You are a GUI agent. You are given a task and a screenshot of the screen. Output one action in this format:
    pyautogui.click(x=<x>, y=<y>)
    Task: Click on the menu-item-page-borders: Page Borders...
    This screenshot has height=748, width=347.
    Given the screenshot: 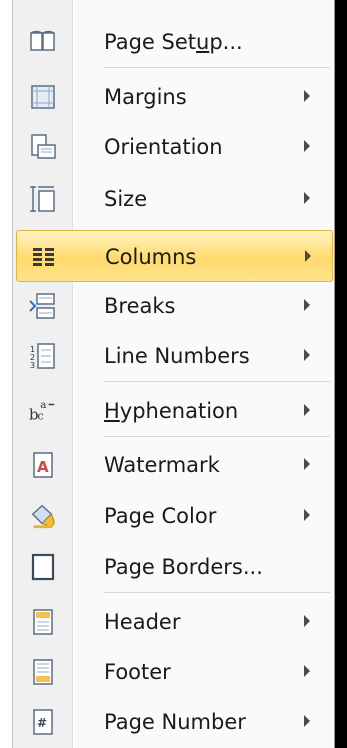 What is the action you would take?
    pyautogui.click(x=174, y=567)
    